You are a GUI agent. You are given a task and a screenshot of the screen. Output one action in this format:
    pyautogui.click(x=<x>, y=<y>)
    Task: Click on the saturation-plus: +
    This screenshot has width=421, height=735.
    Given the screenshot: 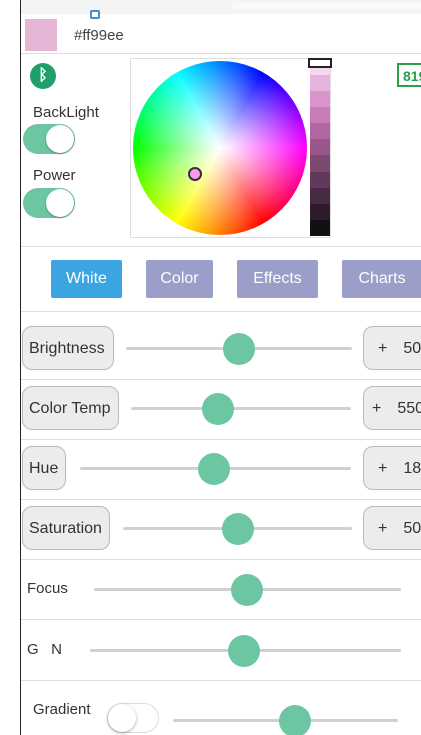 What is the action you would take?
    pyautogui.click(x=382, y=528)
    